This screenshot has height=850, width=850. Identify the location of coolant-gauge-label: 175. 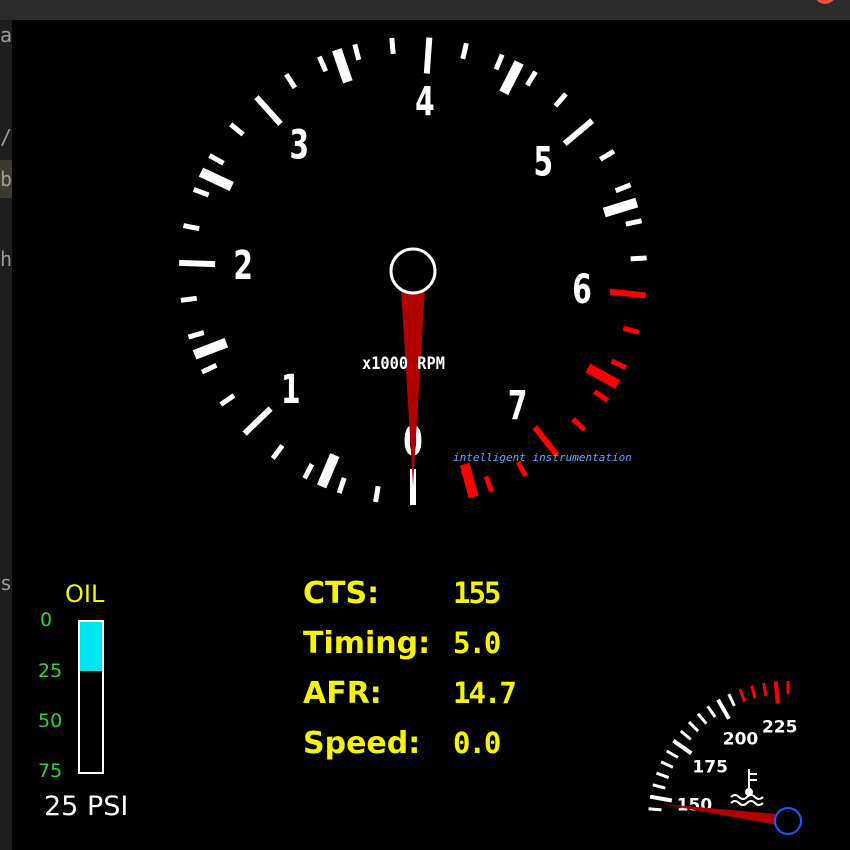
(710, 768).